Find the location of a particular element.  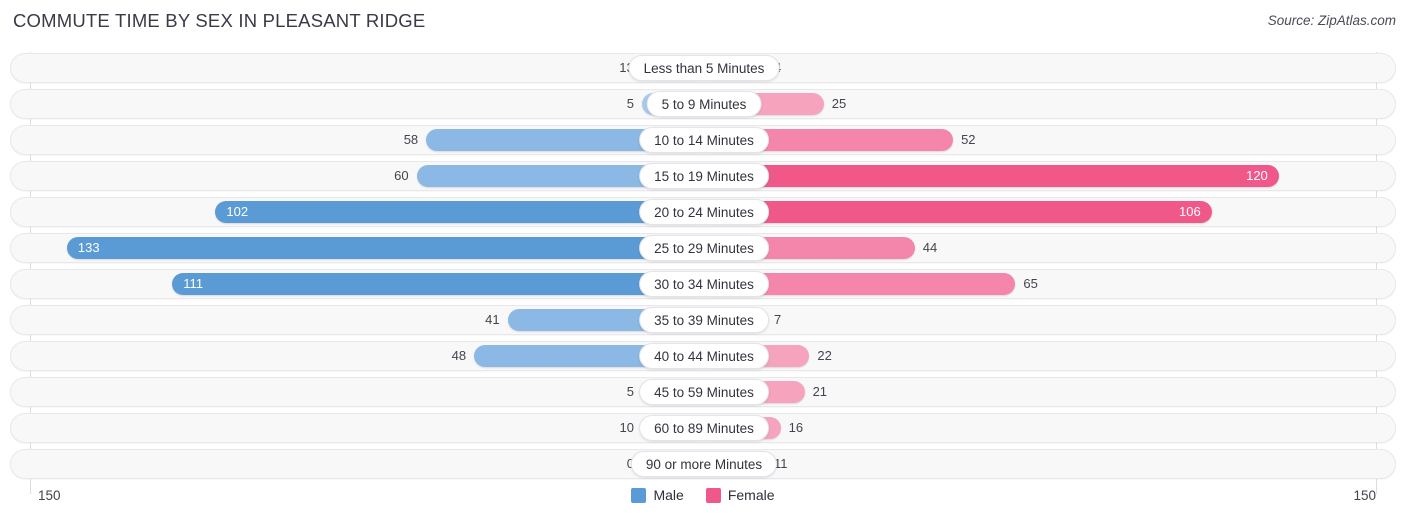

table-row: 65 111 30 to 34 Minutes is located at coordinates (703, 284).